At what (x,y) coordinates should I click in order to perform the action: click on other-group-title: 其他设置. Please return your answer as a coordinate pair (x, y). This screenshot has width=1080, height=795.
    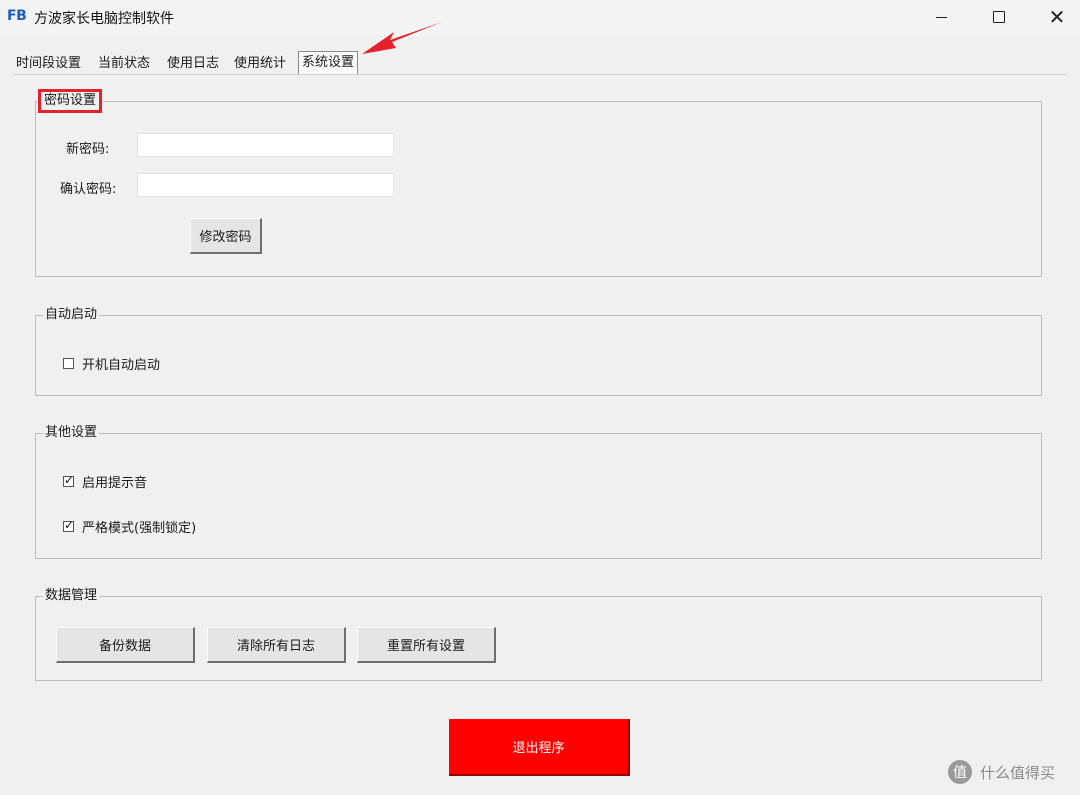
    Looking at the image, I should click on (71, 433).